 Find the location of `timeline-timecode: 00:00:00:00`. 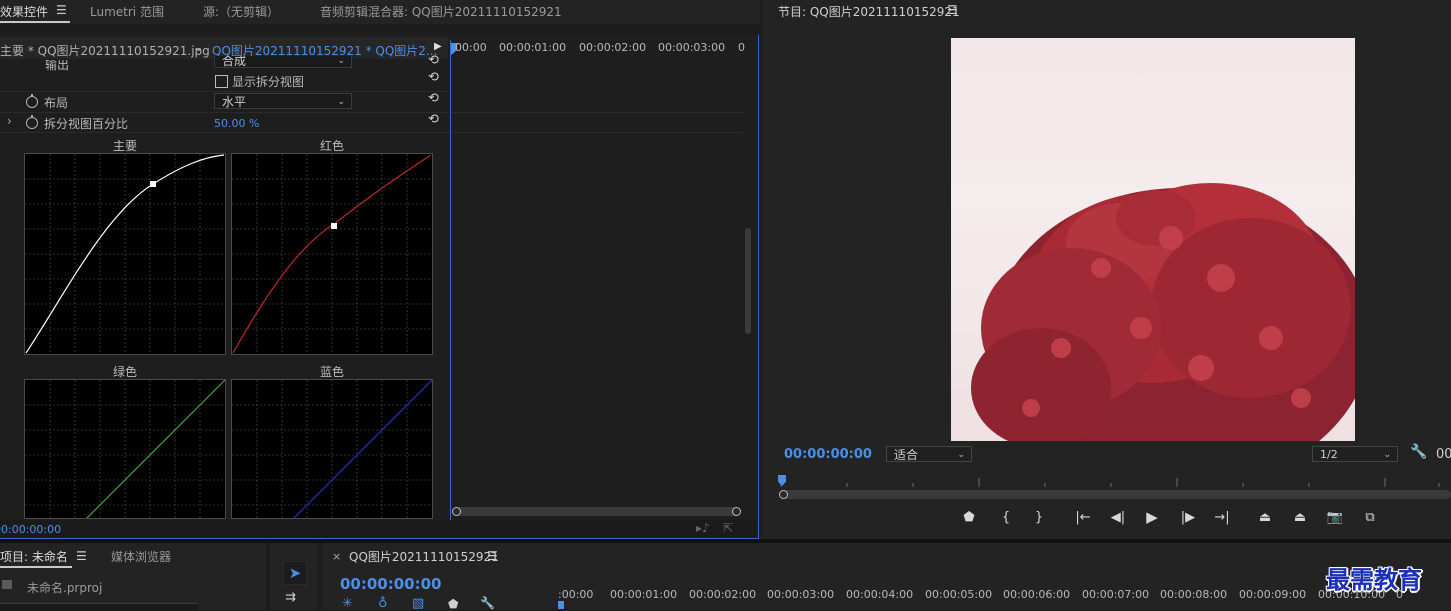

timeline-timecode: 00:00:00:00 is located at coordinates (391, 584).